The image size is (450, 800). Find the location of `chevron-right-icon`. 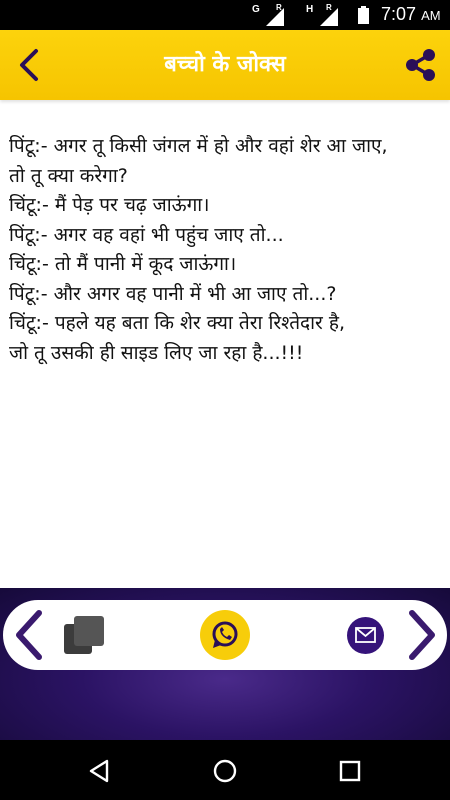

chevron-right-icon is located at coordinates (422, 635).